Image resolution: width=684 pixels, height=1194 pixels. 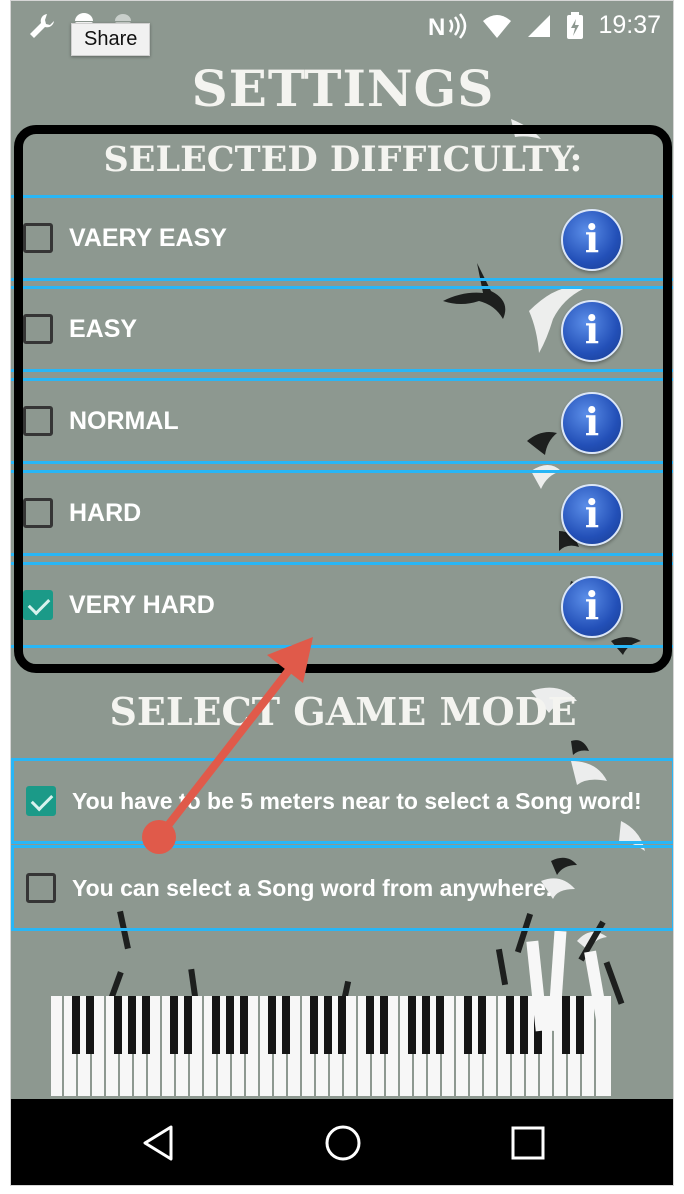 I want to click on game-mode-checkbox, so click(x=41, y=888).